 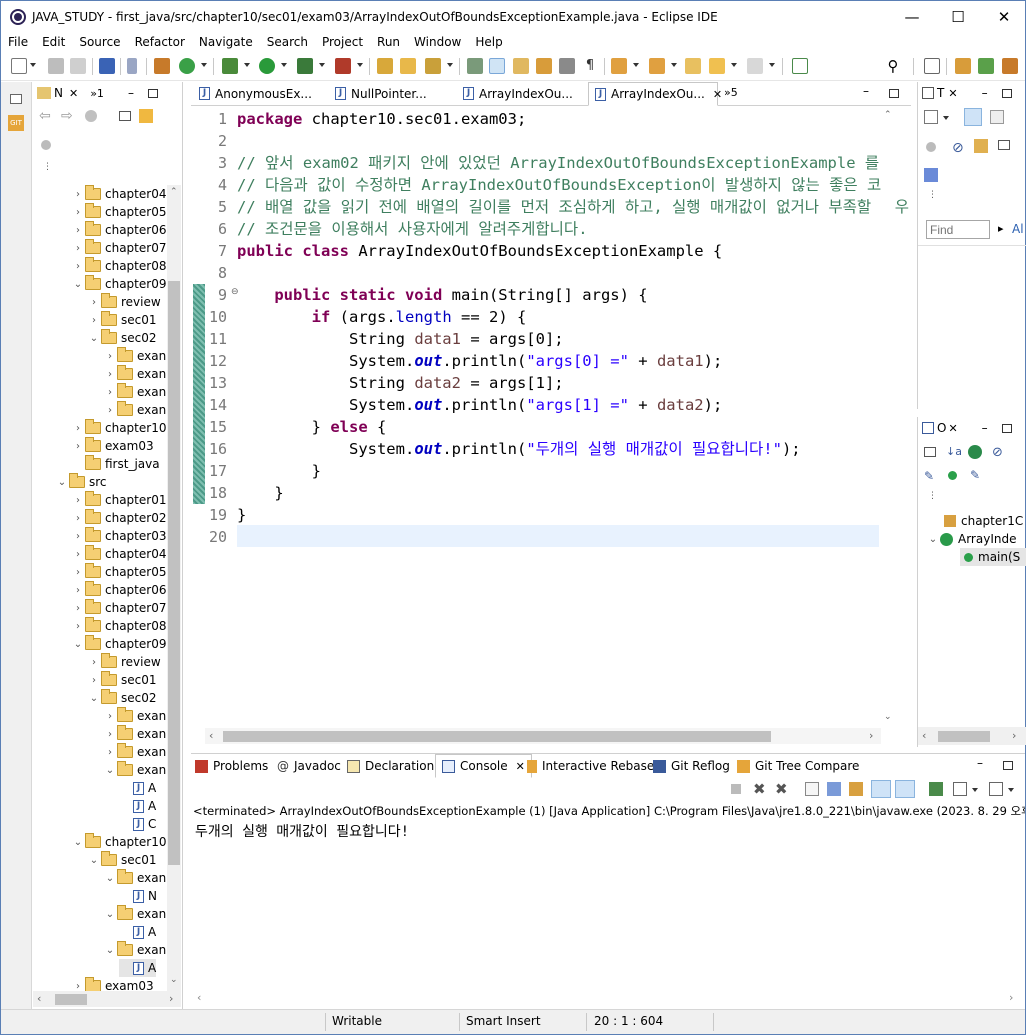 What do you see at coordinates (322, 65) in the screenshot?
I see `coverage-dropdown-icon` at bounding box center [322, 65].